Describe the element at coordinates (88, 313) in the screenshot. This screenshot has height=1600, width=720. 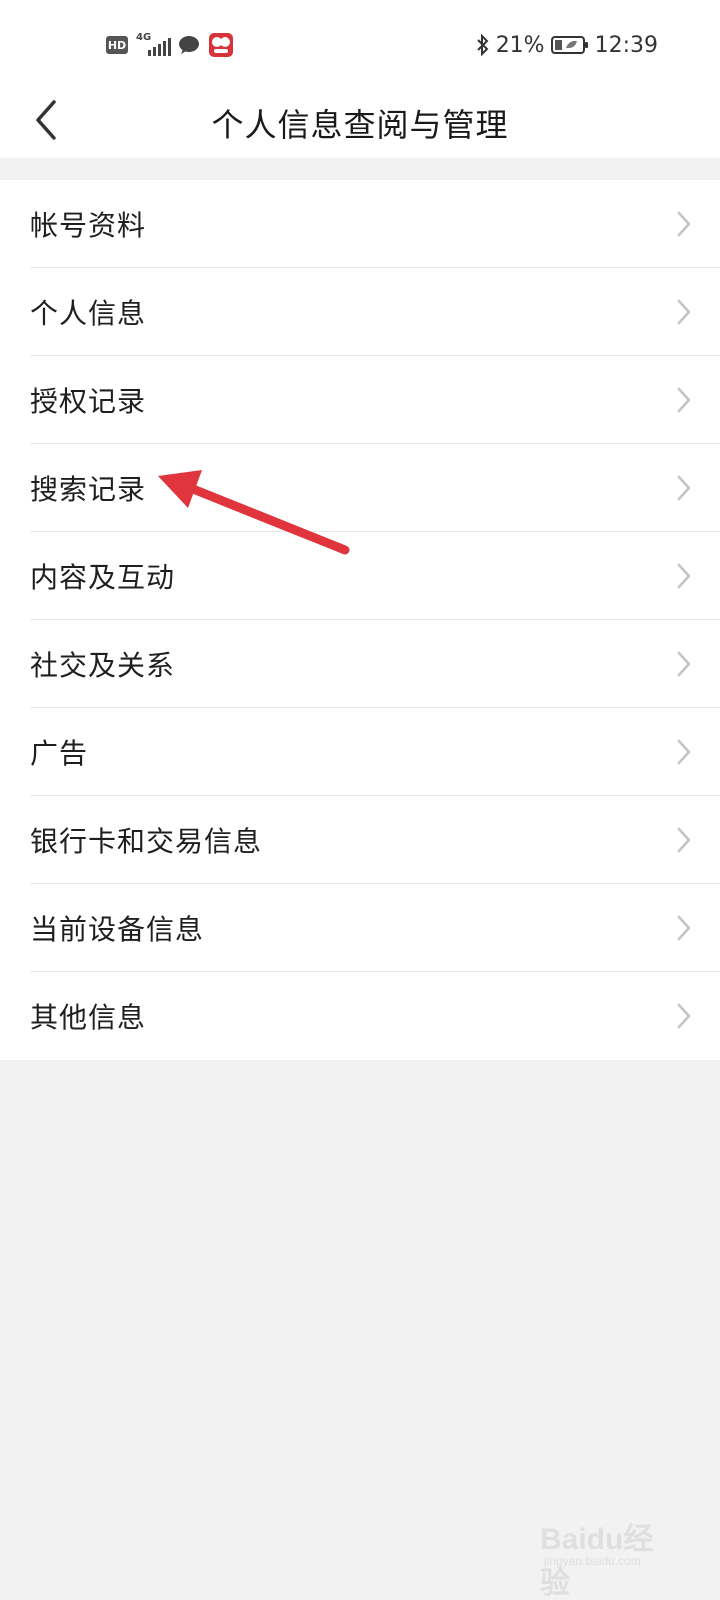
I see `menu-item-label: 个人信息` at that location.